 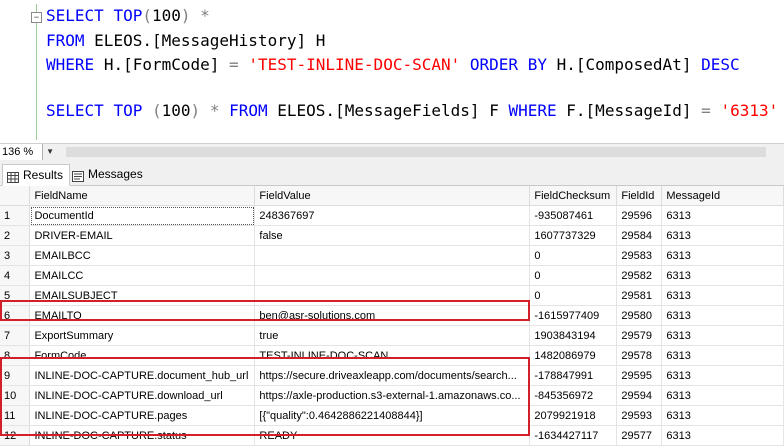 I want to click on cell-fieldname: DocumentId, so click(x=142, y=215).